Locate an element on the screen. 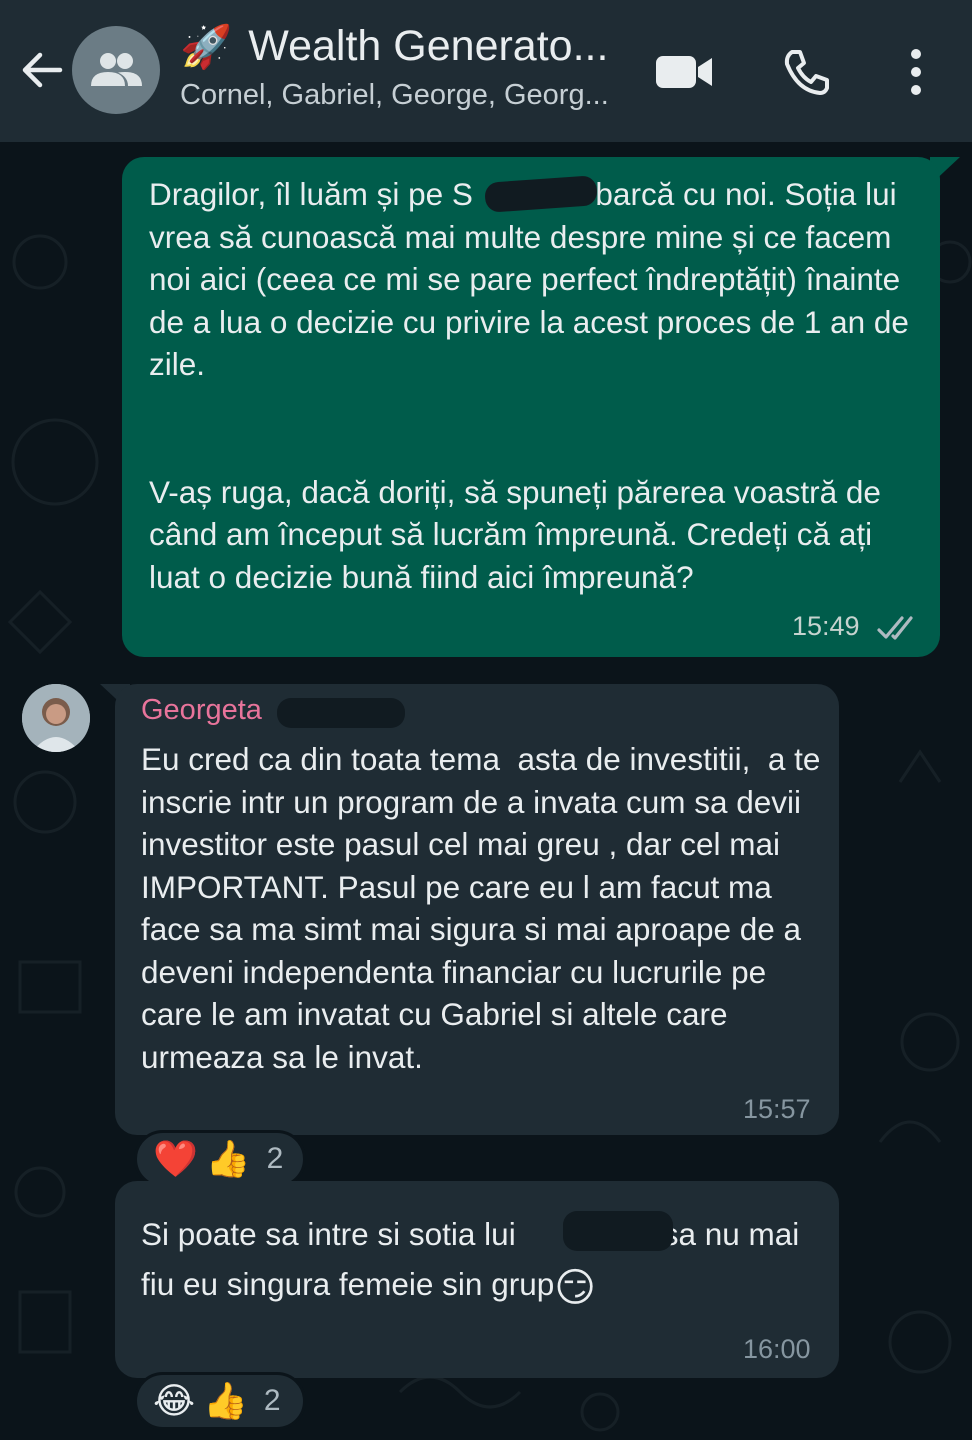 This screenshot has width=972, height=1440. back-button is located at coordinates (42, 70).